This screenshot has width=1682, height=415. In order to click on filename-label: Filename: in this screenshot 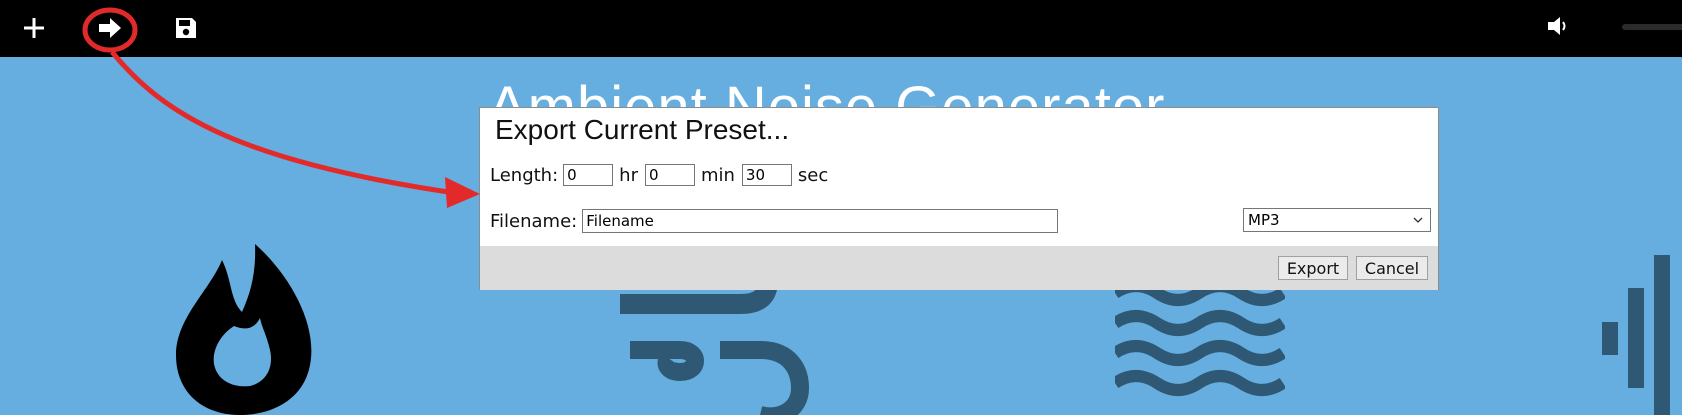, I will do `click(534, 221)`.